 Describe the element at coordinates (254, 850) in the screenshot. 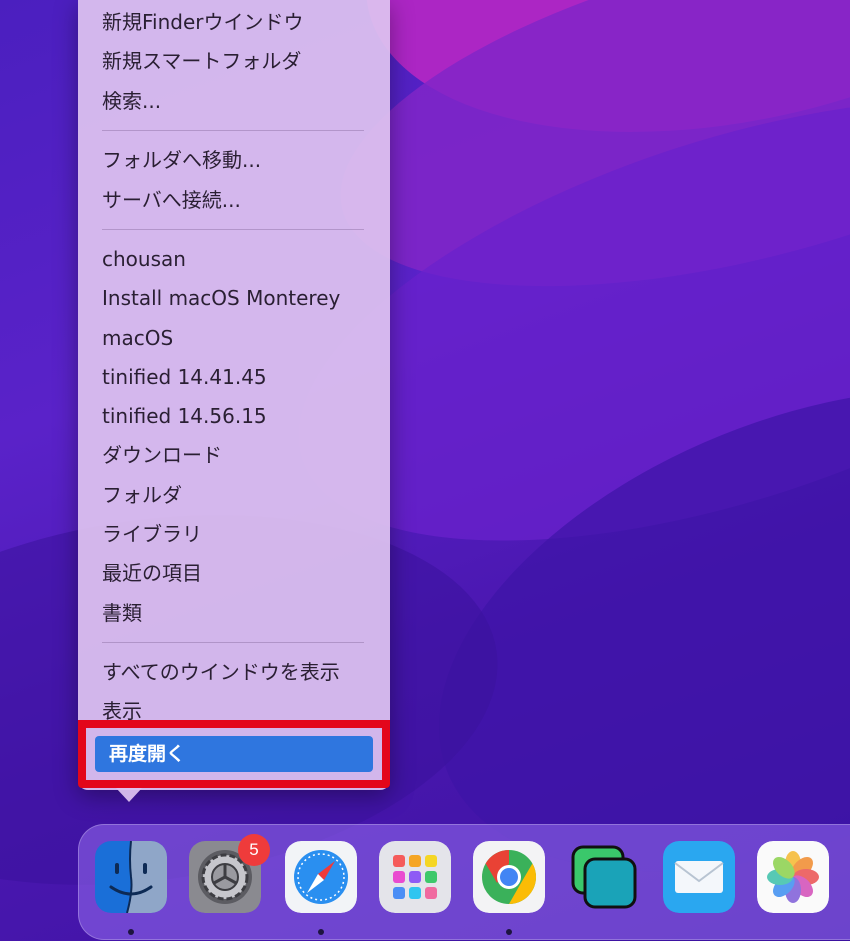

I see `notification-badge: 5` at that location.